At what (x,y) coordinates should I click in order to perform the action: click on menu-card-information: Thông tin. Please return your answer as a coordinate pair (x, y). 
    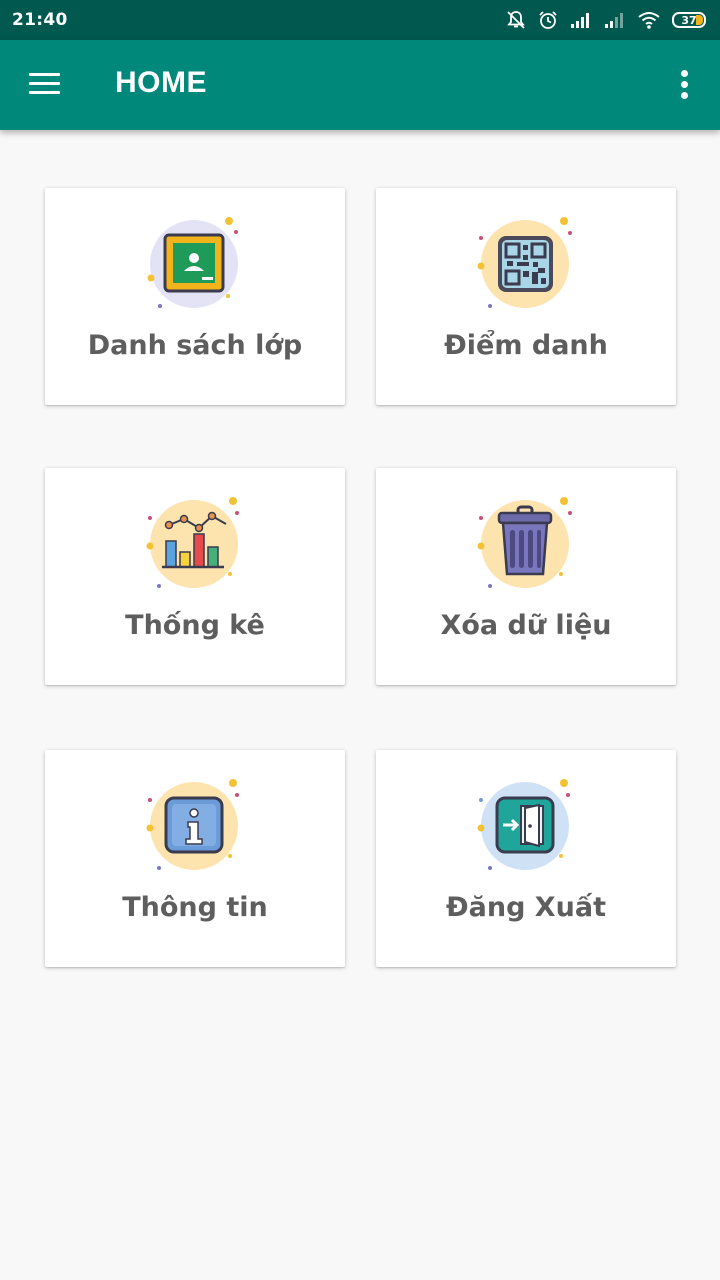
    Looking at the image, I should click on (195, 858).